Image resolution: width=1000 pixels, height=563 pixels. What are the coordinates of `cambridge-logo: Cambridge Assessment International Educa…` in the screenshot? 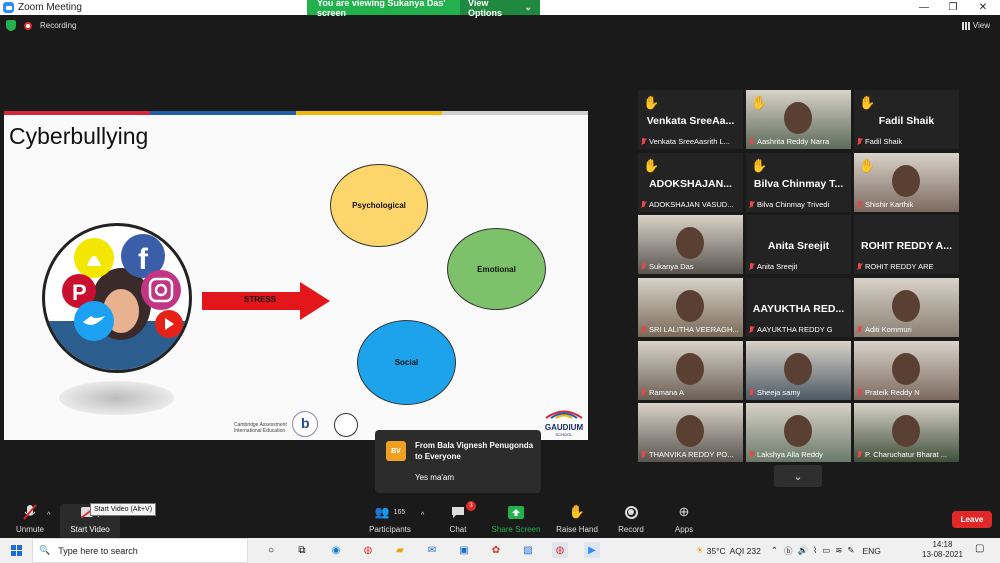 It's located at (260, 428).